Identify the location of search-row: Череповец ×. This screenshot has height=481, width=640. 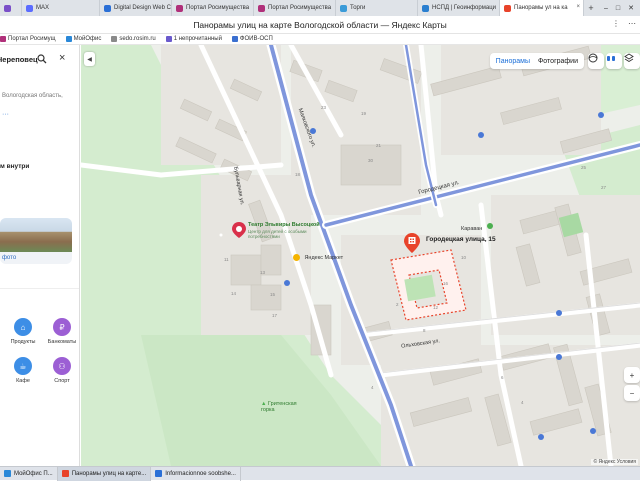
(39, 59).